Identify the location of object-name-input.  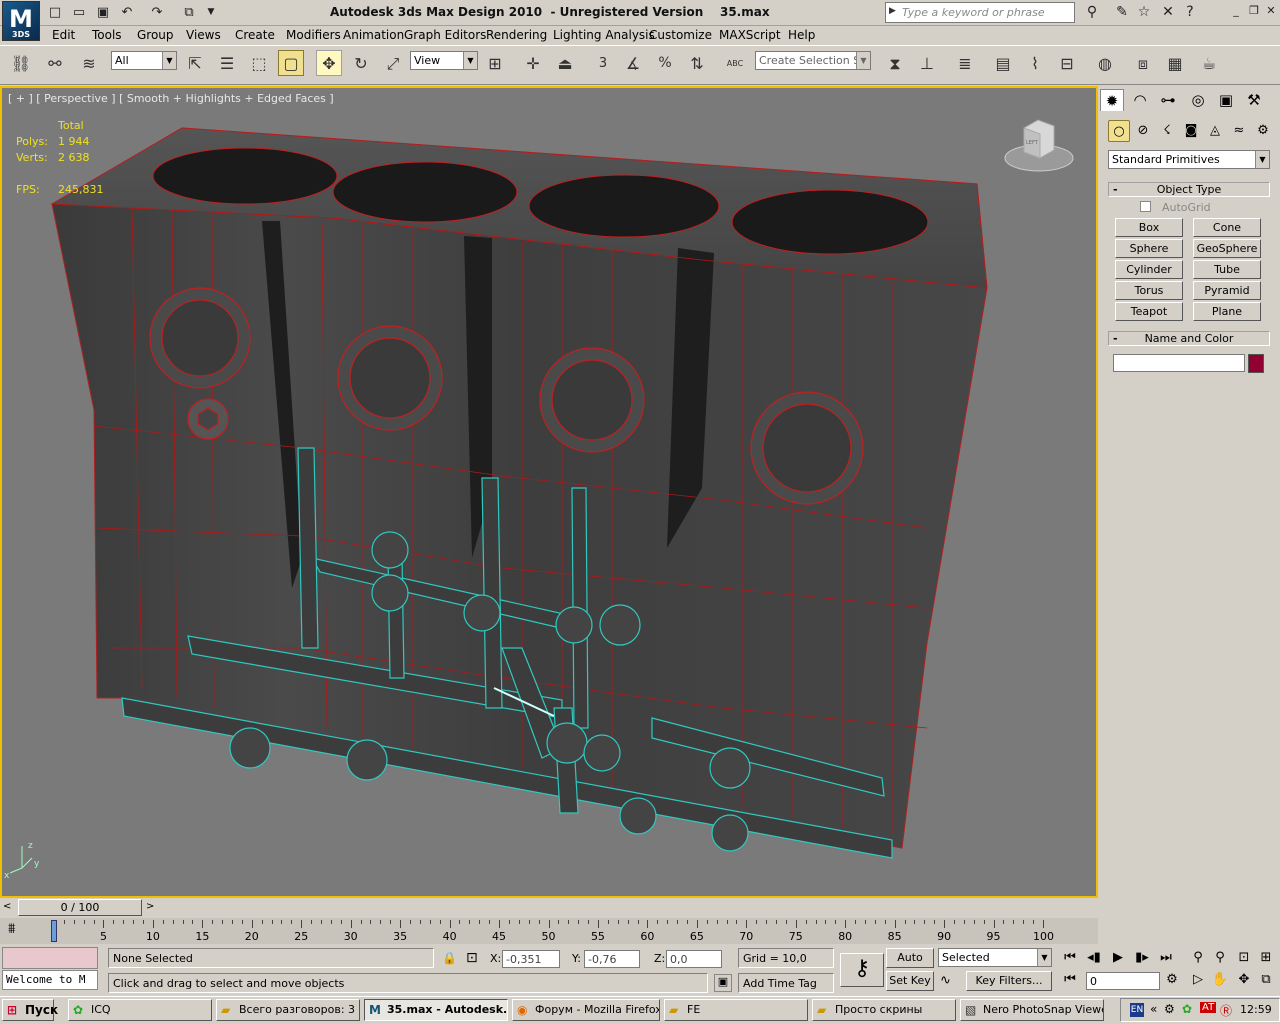
(1179, 363).